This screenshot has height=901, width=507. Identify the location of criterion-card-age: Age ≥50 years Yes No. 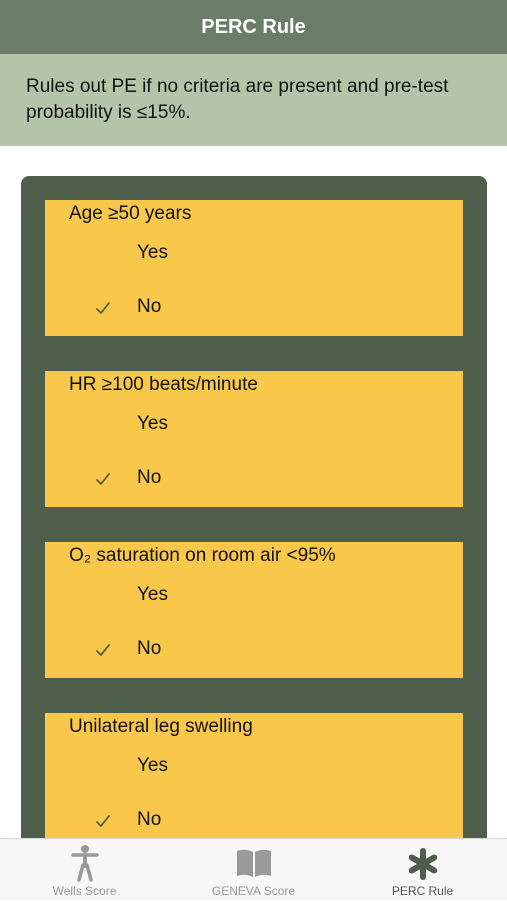
(254, 268).